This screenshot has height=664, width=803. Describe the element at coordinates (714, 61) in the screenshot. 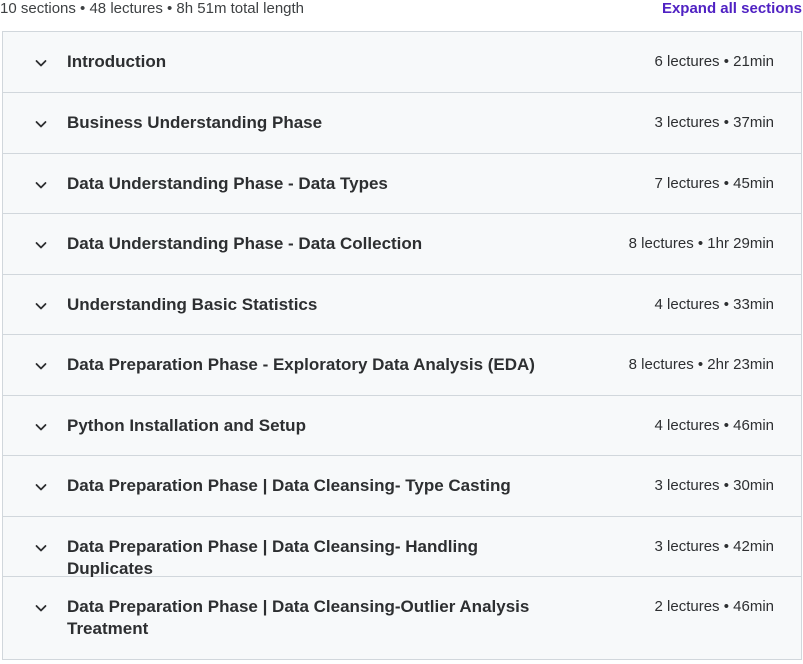

I see `section-meta: 6 lectures • 21min` at that location.